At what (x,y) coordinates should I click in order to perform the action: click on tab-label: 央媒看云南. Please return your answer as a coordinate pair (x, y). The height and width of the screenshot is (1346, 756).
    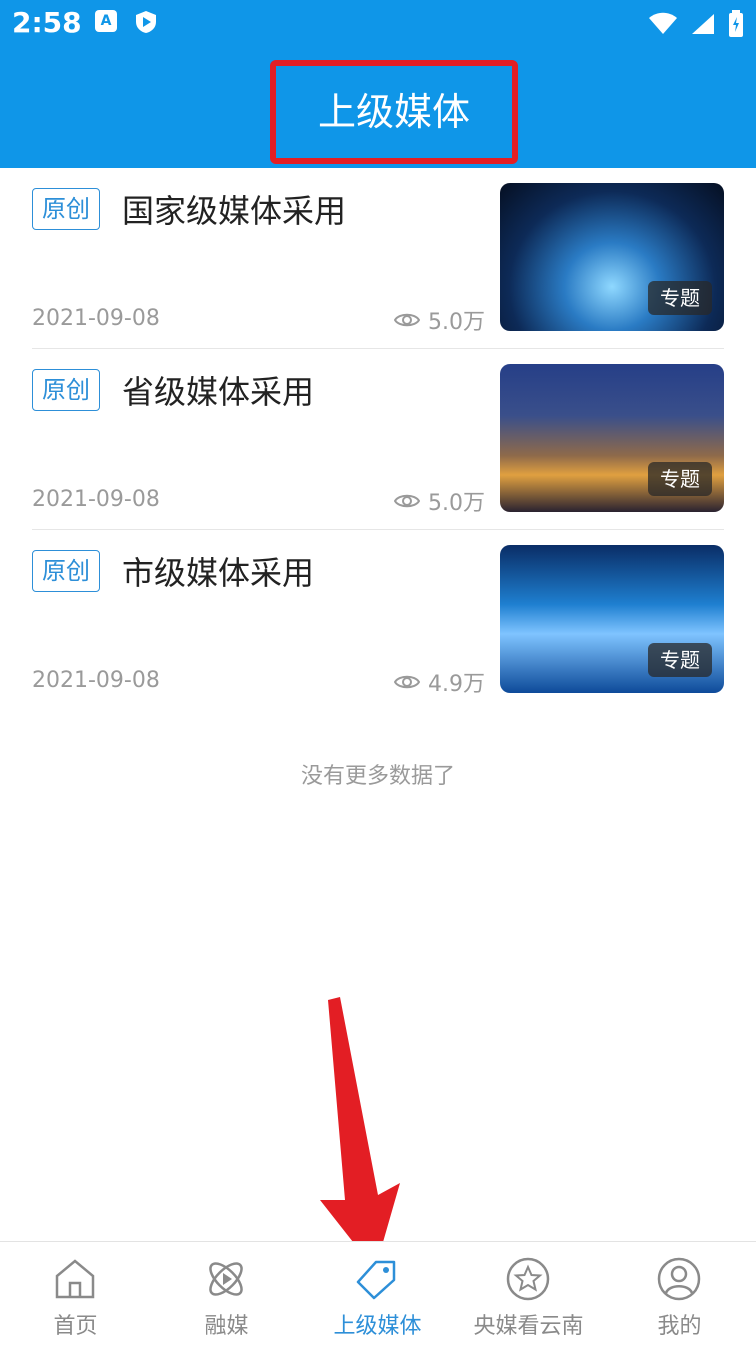
    Looking at the image, I should click on (528, 1326).